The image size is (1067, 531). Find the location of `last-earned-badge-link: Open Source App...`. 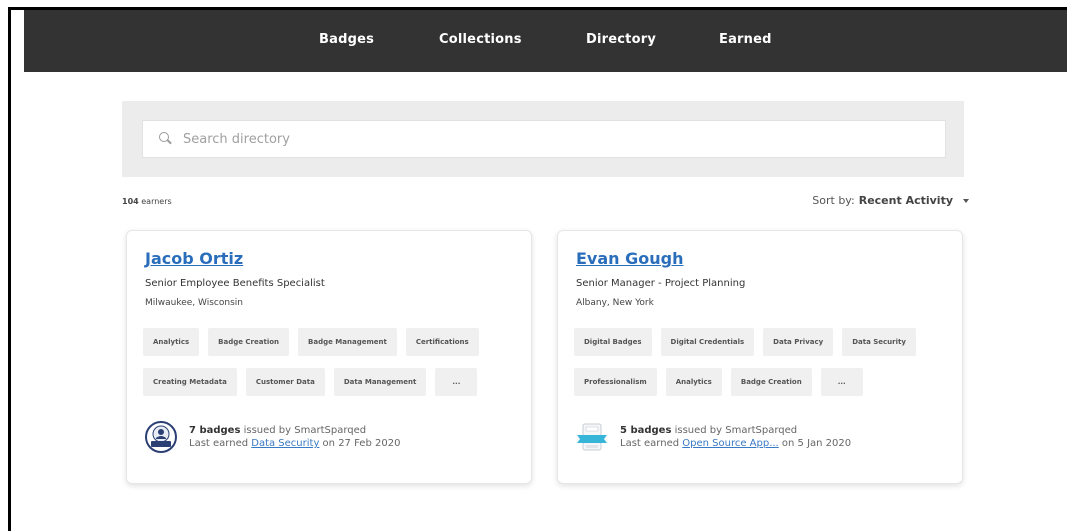

last-earned-badge-link: Open Source App... is located at coordinates (730, 443).